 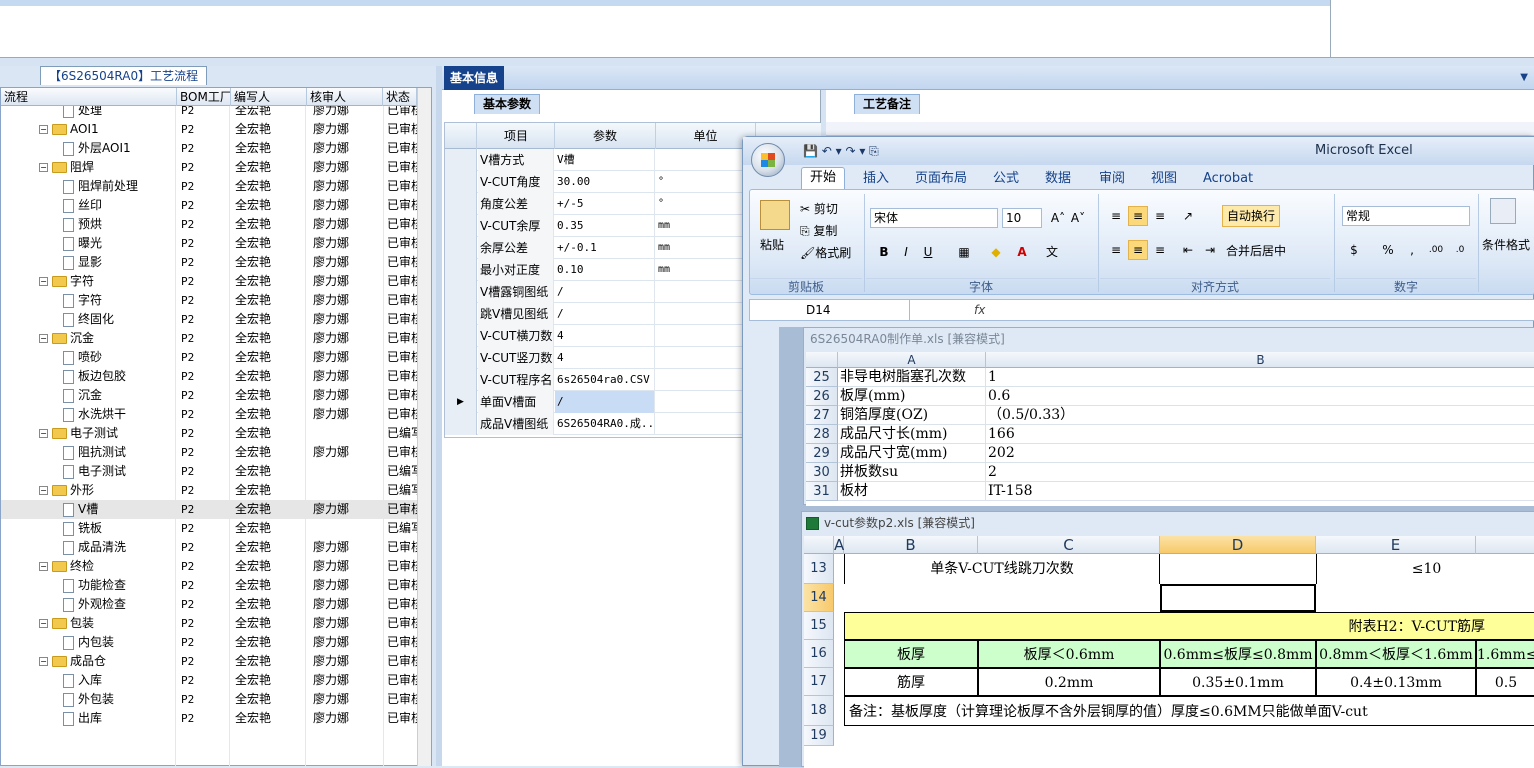 I want to click on row-header: 25, so click(x=822, y=377).